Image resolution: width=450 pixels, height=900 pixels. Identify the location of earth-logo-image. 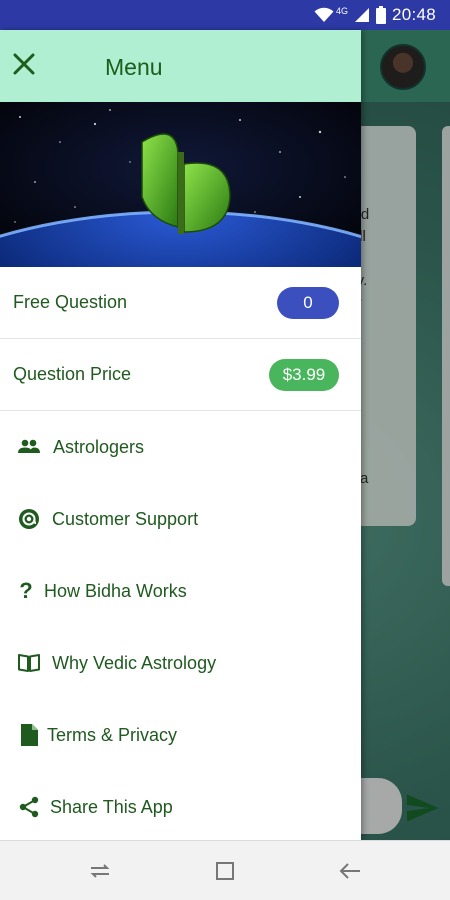
(180, 184).